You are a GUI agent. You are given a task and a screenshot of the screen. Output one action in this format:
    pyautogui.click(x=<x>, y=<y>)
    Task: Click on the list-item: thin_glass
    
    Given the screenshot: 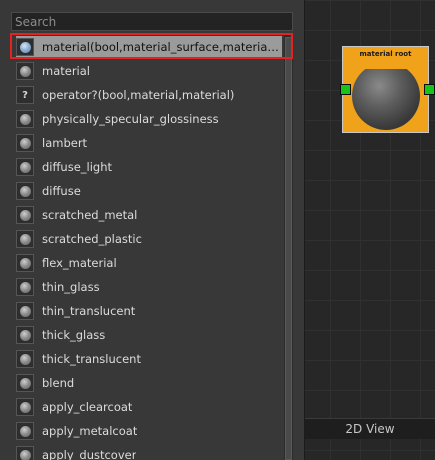 What is the action you would take?
    pyautogui.click(x=149, y=287)
    